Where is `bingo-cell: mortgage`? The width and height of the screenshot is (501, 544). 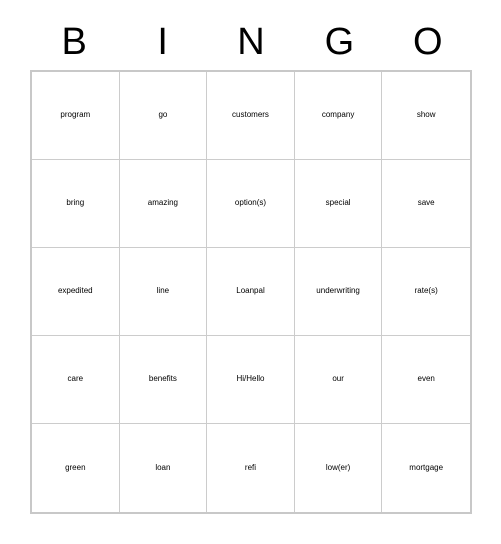
bingo-cell: mortgage is located at coordinates (426, 468).